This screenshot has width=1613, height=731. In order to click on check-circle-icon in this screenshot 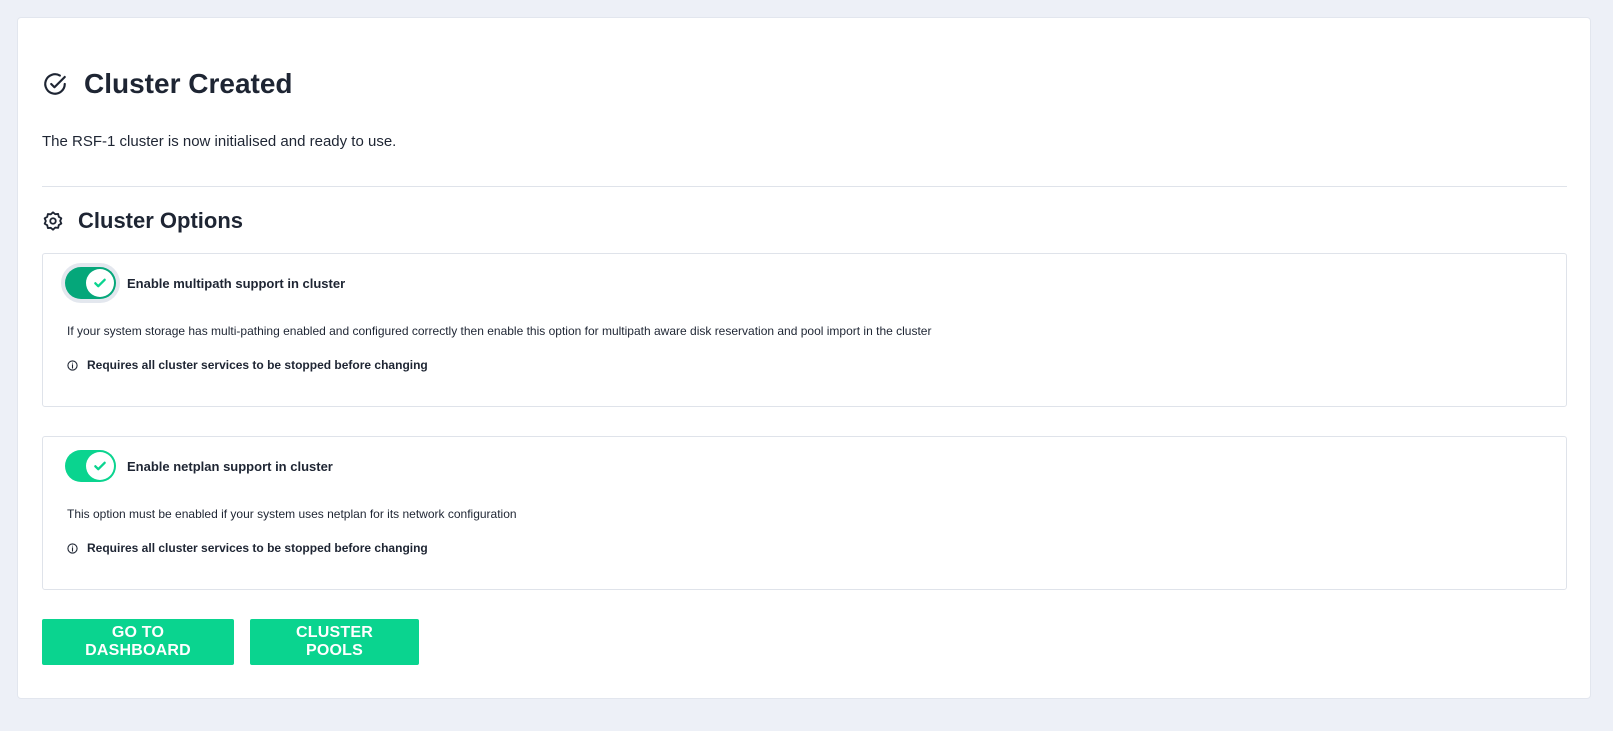, I will do `click(55, 84)`.